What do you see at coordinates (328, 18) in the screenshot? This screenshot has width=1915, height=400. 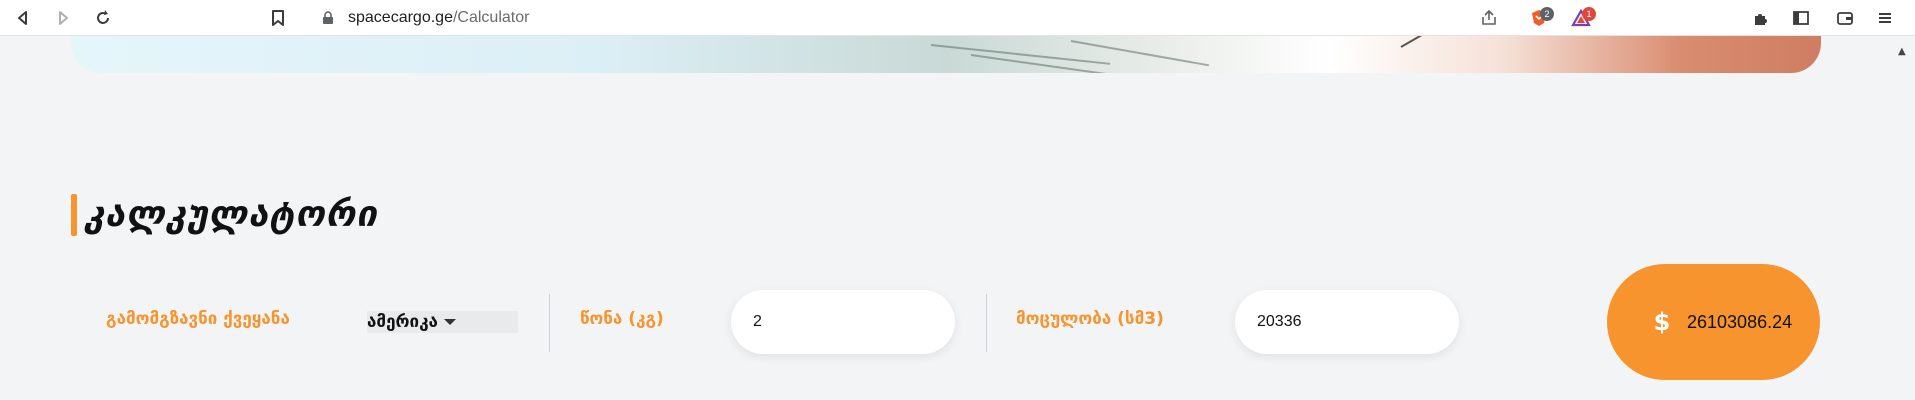 I see `lock-icon` at bounding box center [328, 18].